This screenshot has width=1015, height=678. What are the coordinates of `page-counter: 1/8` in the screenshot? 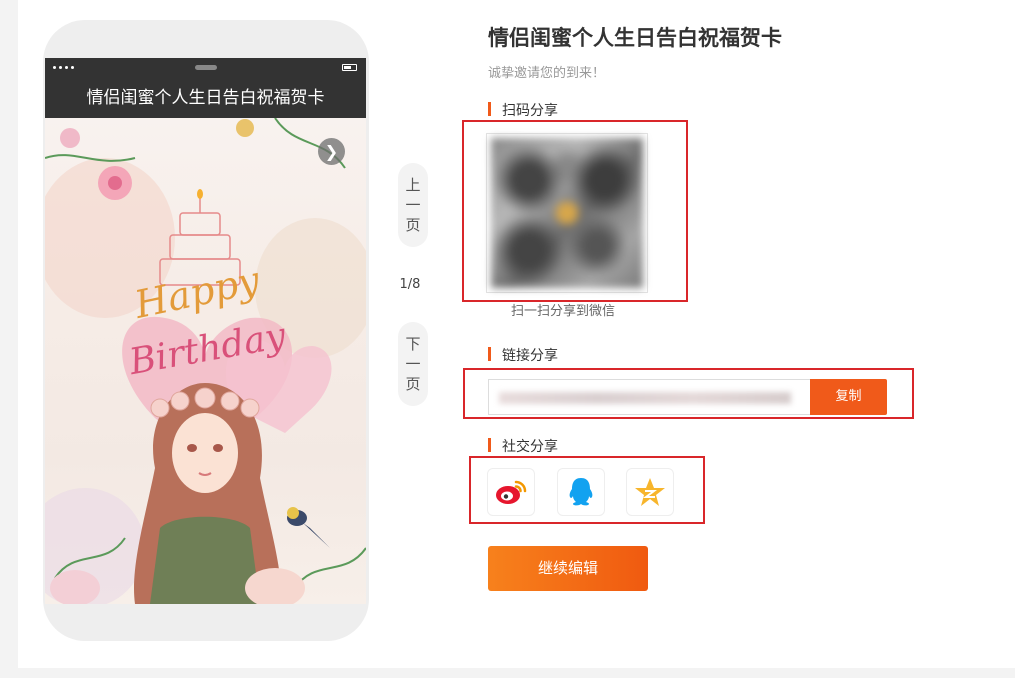 It's located at (410, 284).